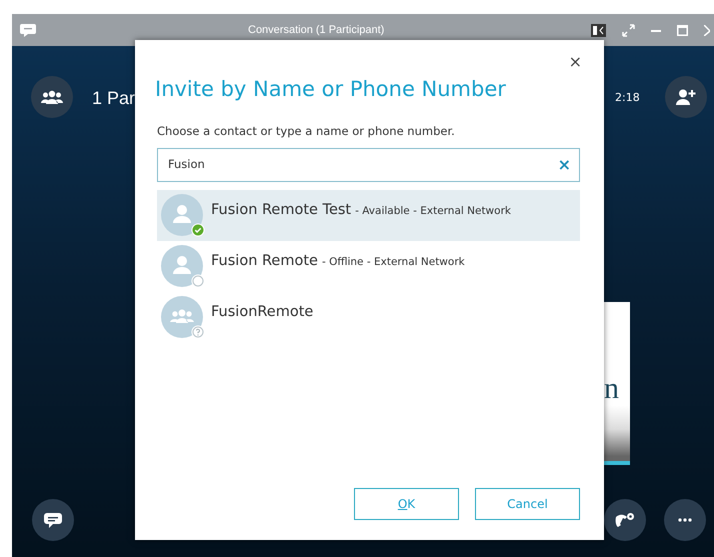 The width and height of the screenshot is (714, 557). I want to click on contact-status: - Offline - External Network, so click(393, 262).